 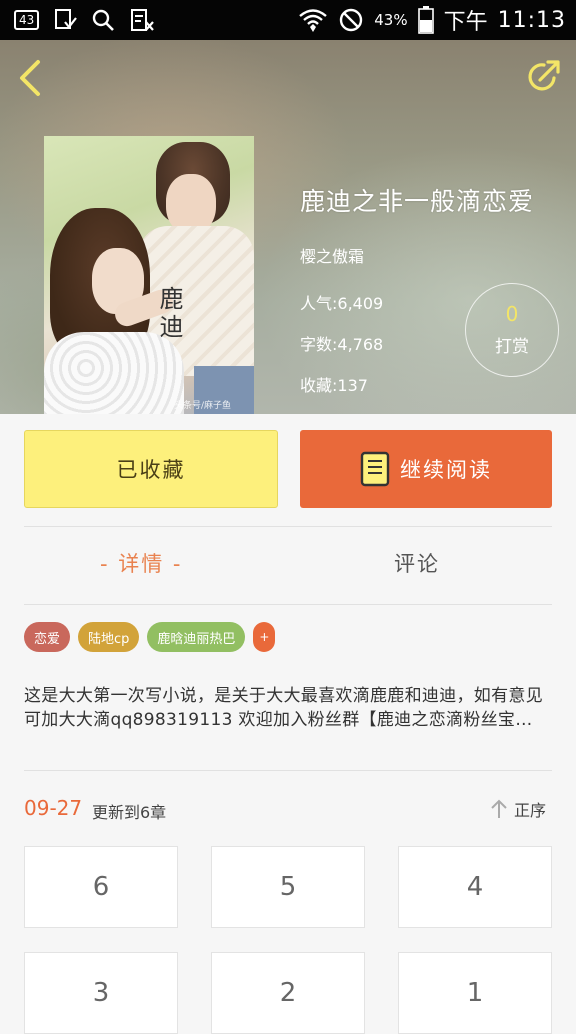 What do you see at coordinates (203, 406) in the screenshot?
I see `cover-watermark: 头条号/麻子鱼` at bounding box center [203, 406].